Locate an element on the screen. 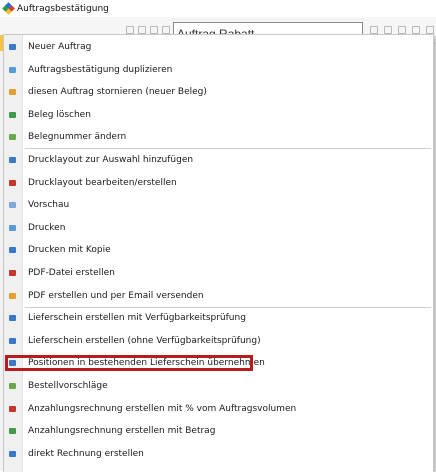 Image resolution: width=436 pixels, height=472 pixels. delete-document-icon is located at coordinates (12, 114).